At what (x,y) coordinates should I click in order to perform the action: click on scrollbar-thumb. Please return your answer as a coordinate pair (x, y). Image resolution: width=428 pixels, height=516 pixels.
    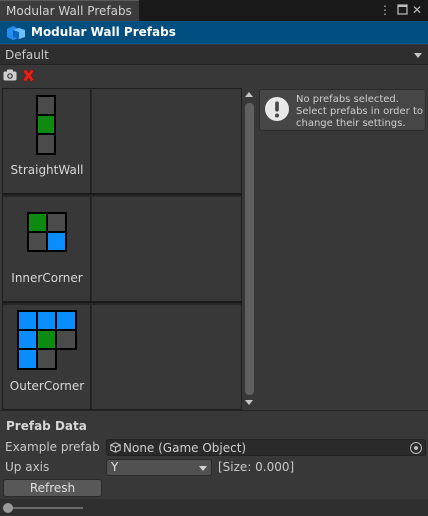
    Looking at the image, I should click on (249, 249).